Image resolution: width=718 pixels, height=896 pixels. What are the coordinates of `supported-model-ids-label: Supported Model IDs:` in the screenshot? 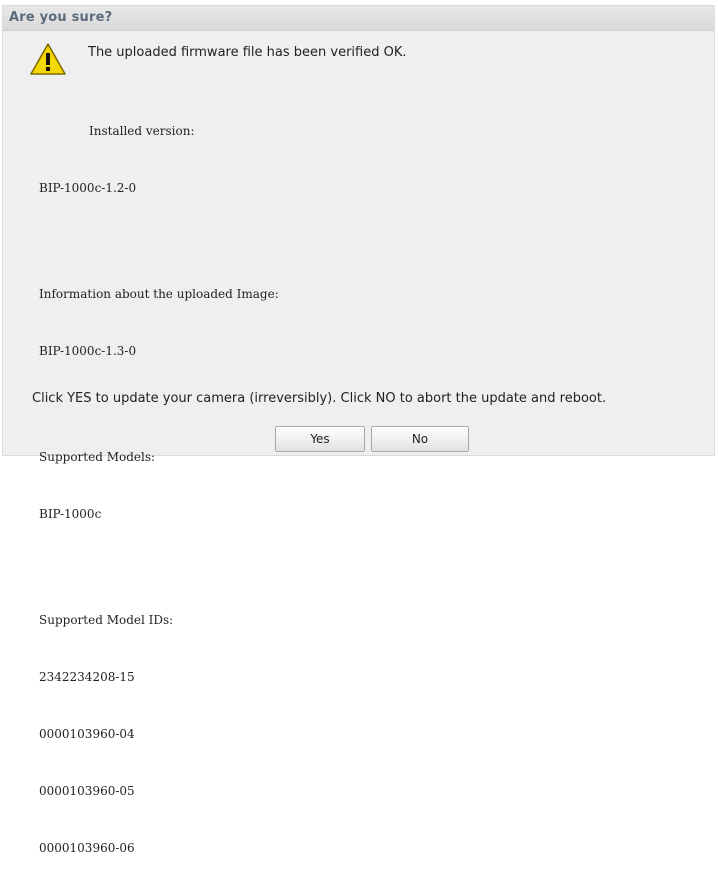 It's located at (106, 620).